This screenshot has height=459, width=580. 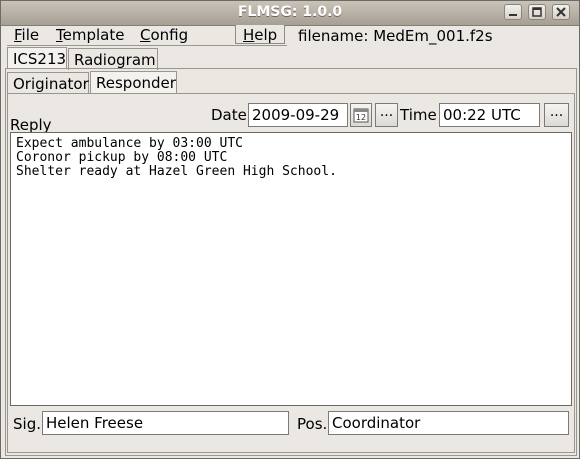 What do you see at coordinates (169, 35) in the screenshot?
I see `menu-config-label: onfig` at bounding box center [169, 35].